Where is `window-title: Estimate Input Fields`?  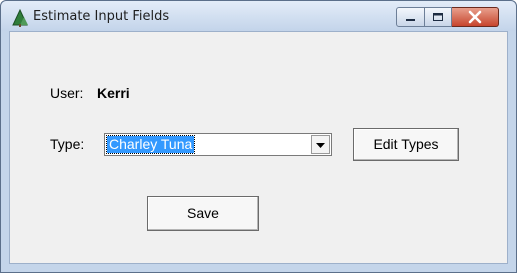 window-title: Estimate Input Fields is located at coordinates (101, 16).